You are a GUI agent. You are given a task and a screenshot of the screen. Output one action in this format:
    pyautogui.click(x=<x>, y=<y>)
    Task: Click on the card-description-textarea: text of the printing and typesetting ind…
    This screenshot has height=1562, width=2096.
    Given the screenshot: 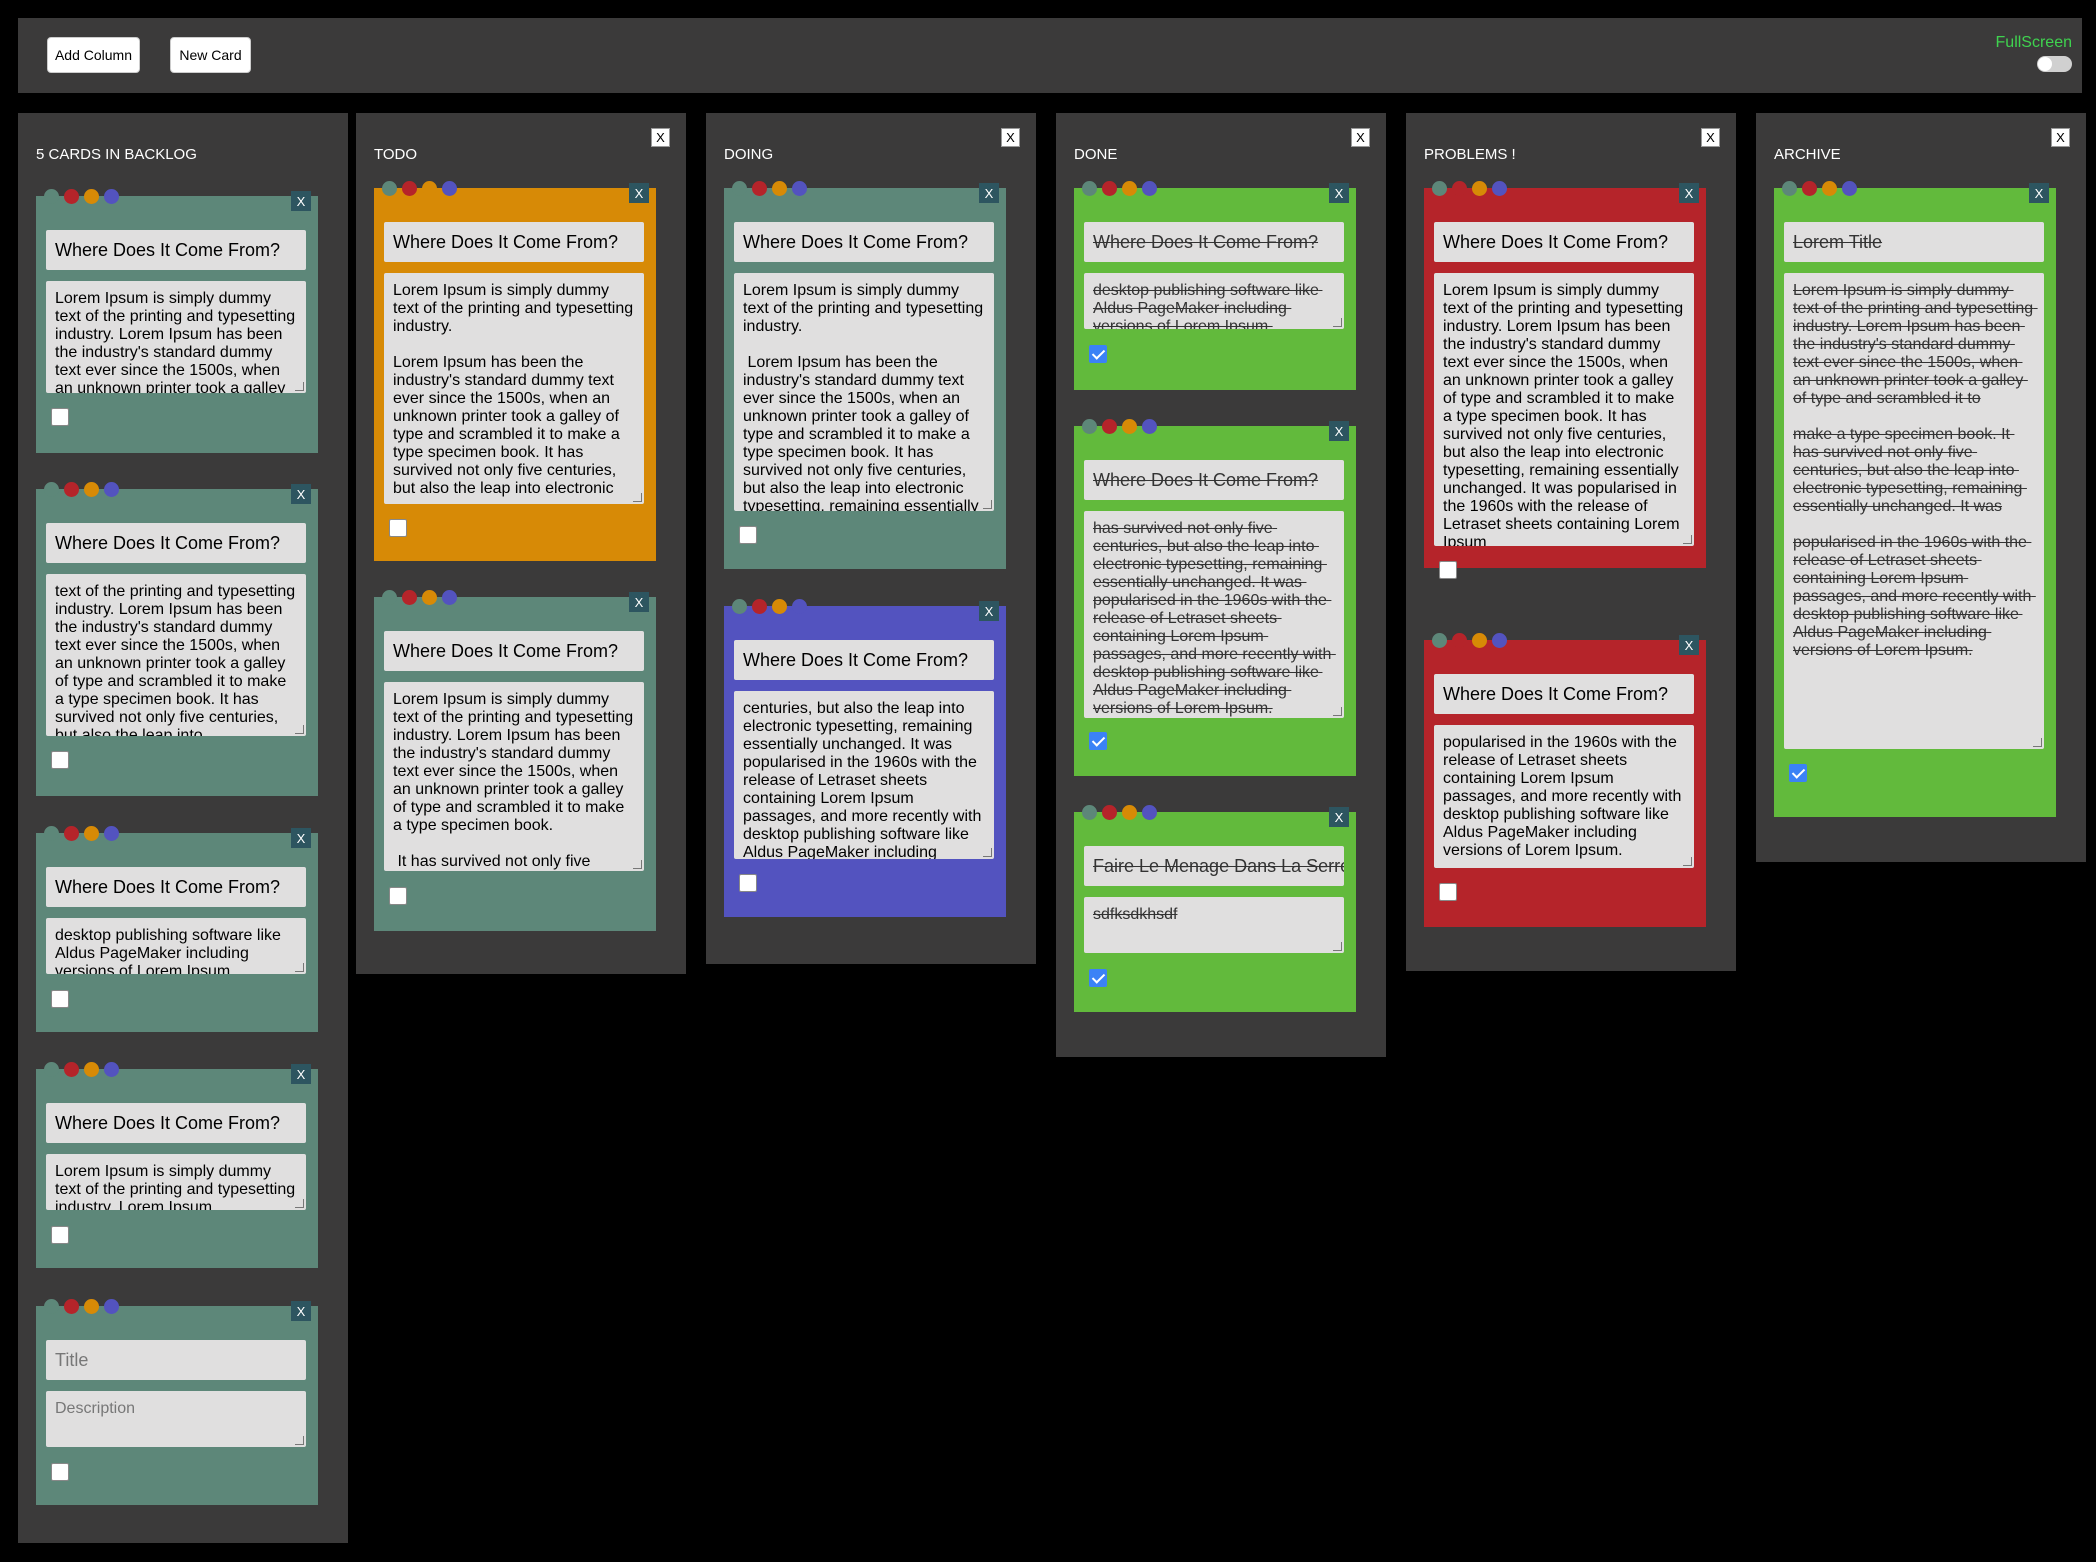 What is the action you would take?
    pyautogui.click(x=176, y=655)
    